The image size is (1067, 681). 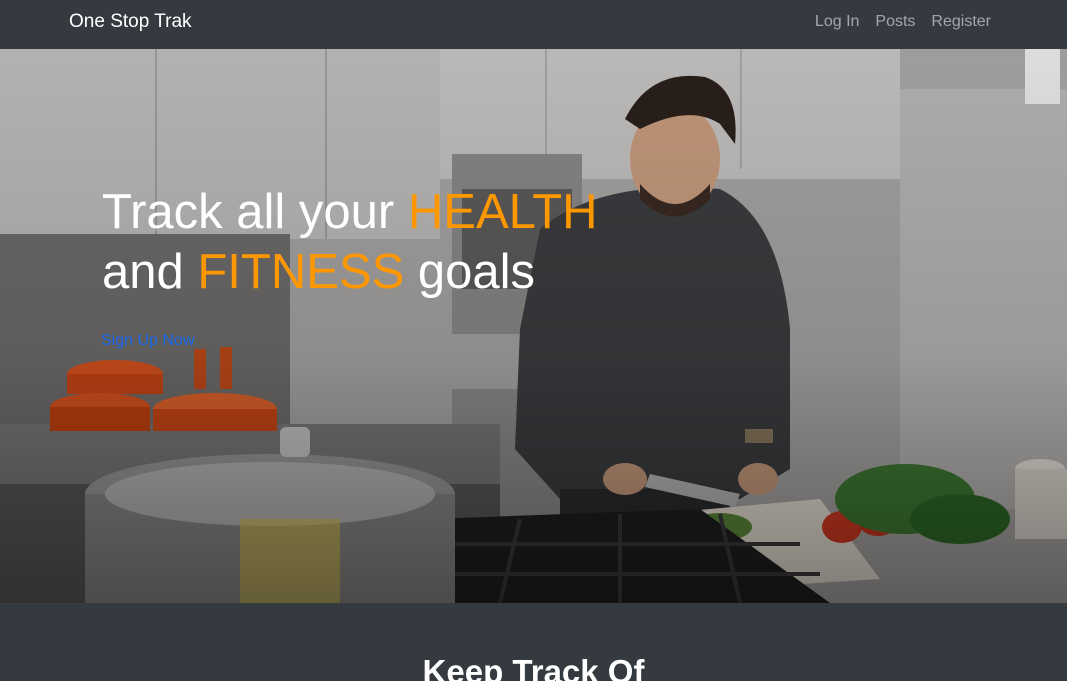 I want to click on brand-logo: One Stop Trak, so click(x=130, y=22).